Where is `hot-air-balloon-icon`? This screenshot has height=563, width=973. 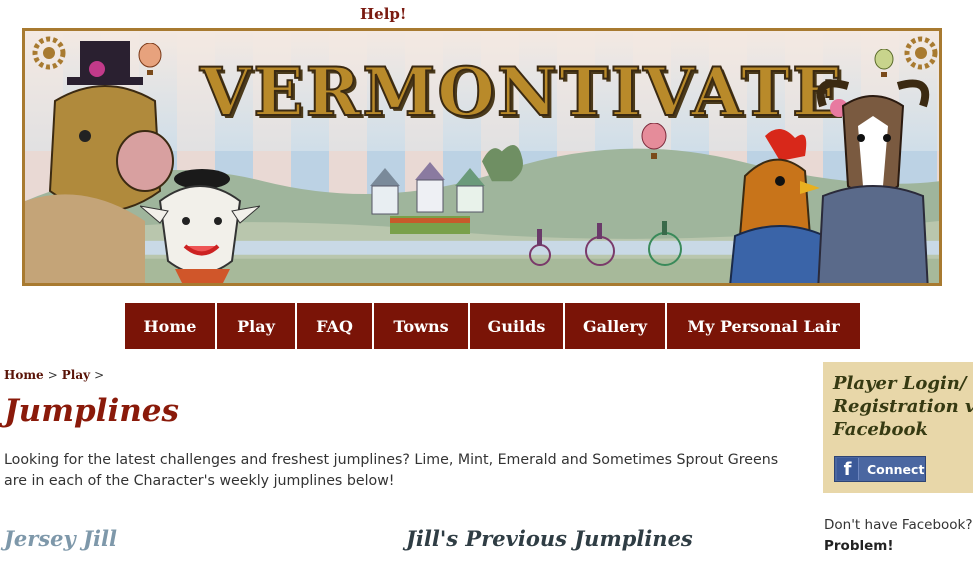 hot-air-balloon-icon is located at coordinates (884, 63).